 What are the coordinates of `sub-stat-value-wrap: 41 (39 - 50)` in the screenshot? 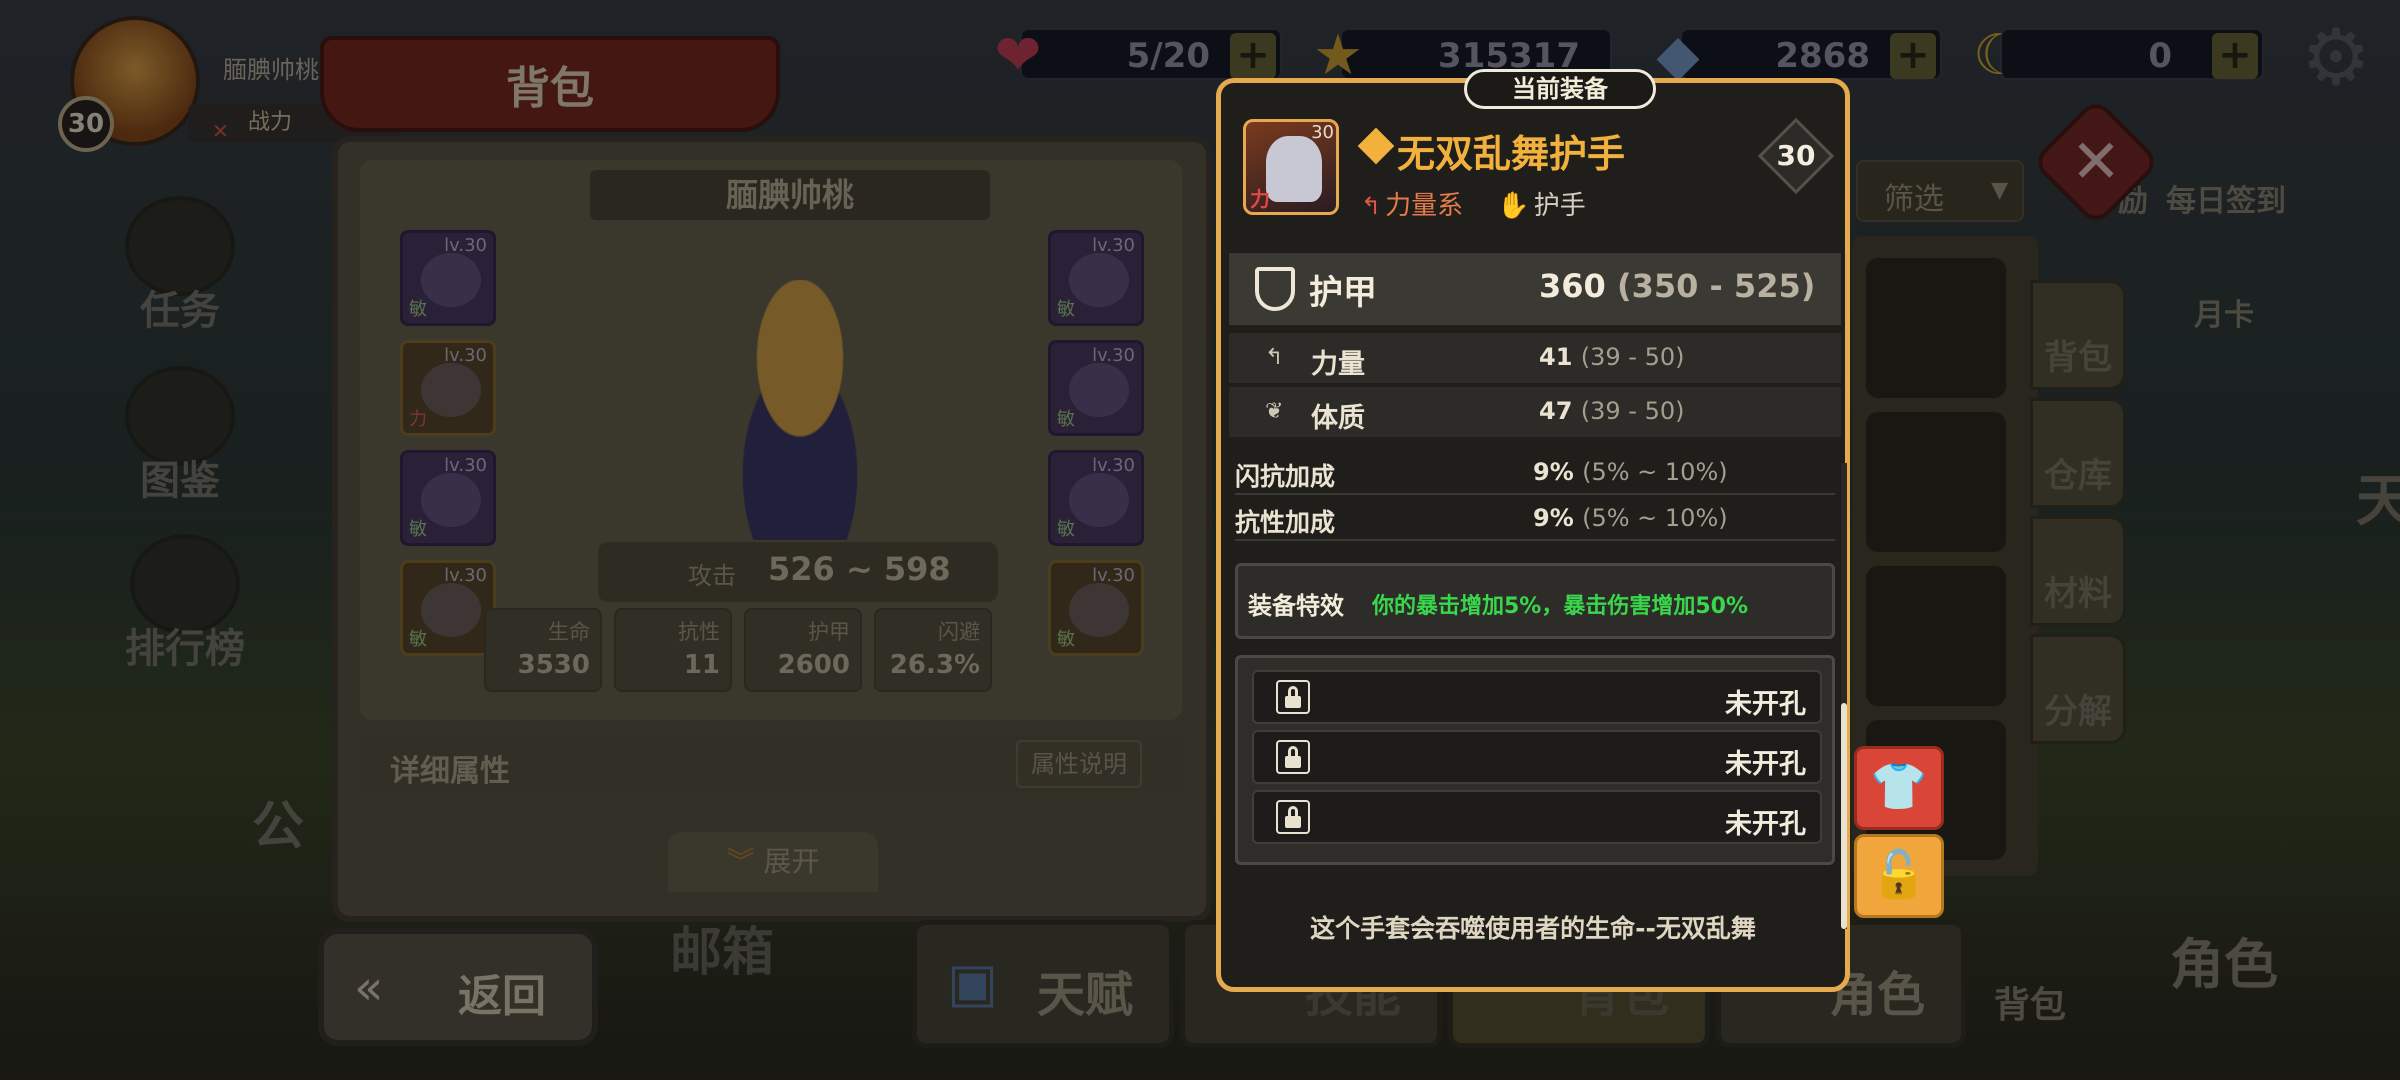 It's located at (1612, 357).